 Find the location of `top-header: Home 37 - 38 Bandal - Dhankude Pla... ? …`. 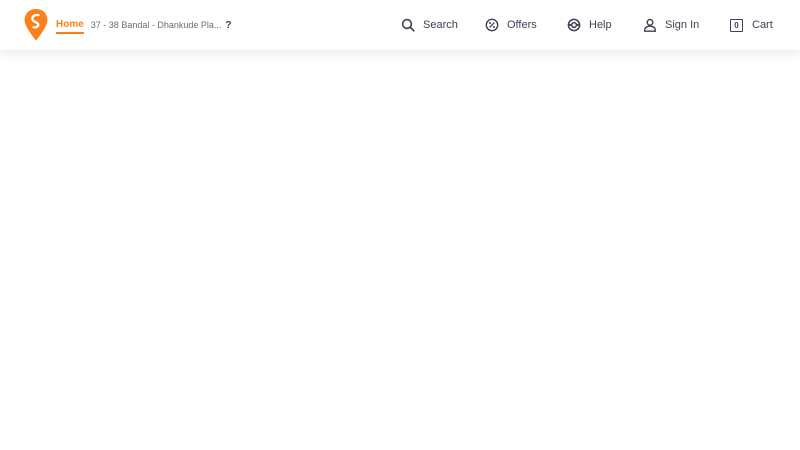

top-header: Home 37 - 38 Bandal - Dhankude Pla... ? … is located at coordinates (400, 25).